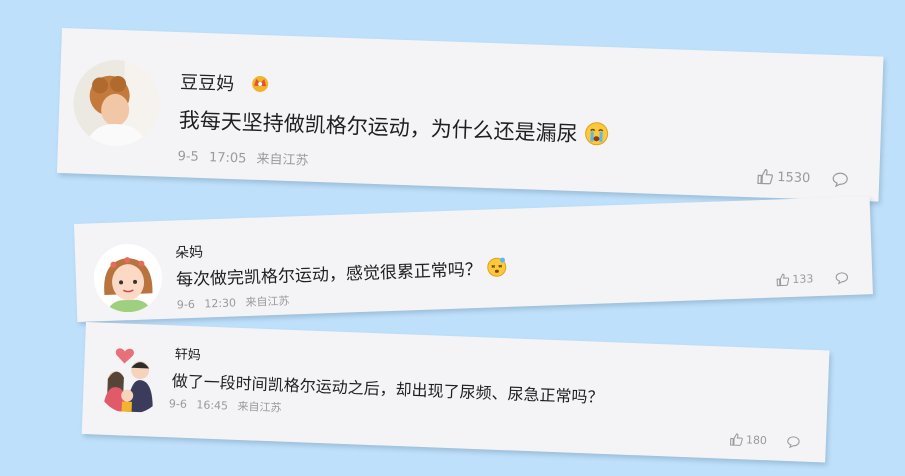 The image size is (905, 476). I want to click on like-count: 180, so click(756, 440).